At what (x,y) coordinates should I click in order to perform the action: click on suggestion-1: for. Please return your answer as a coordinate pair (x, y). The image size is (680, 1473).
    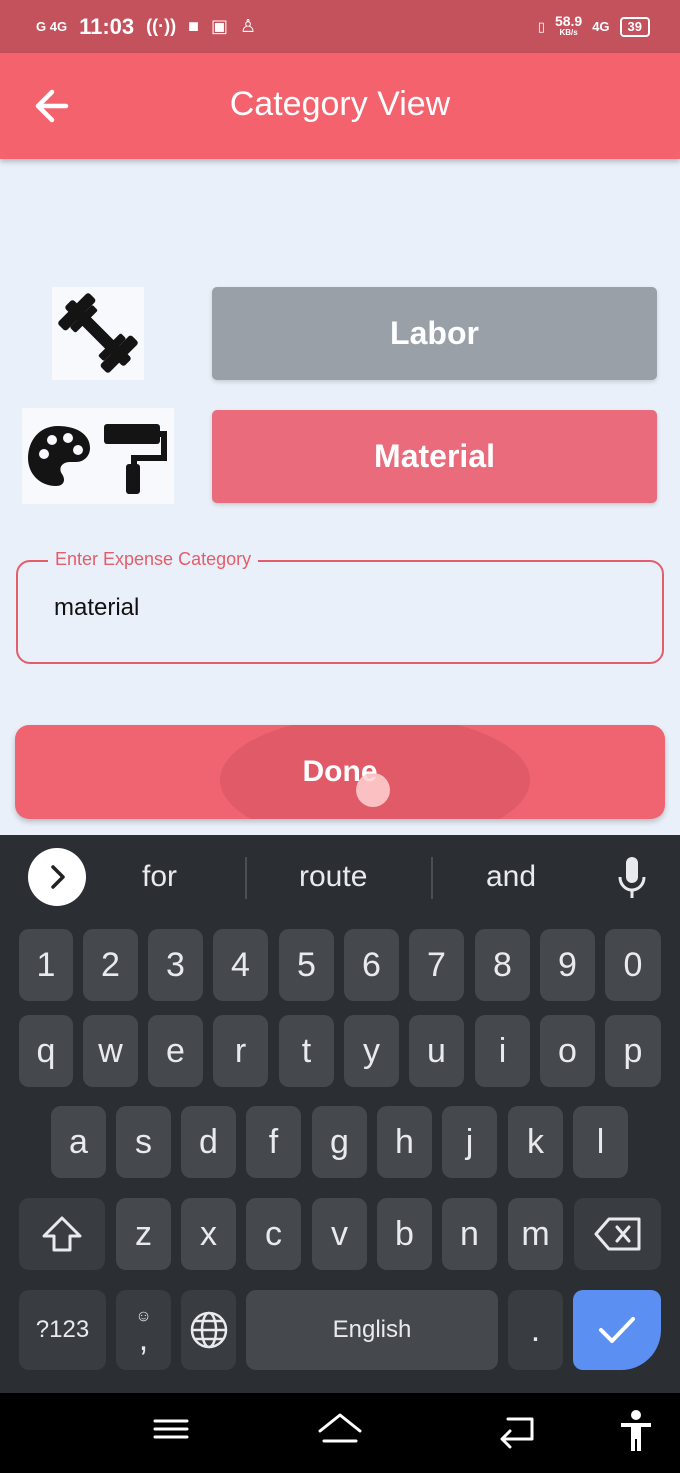
    Looking at the image, I should click on (159, 877).